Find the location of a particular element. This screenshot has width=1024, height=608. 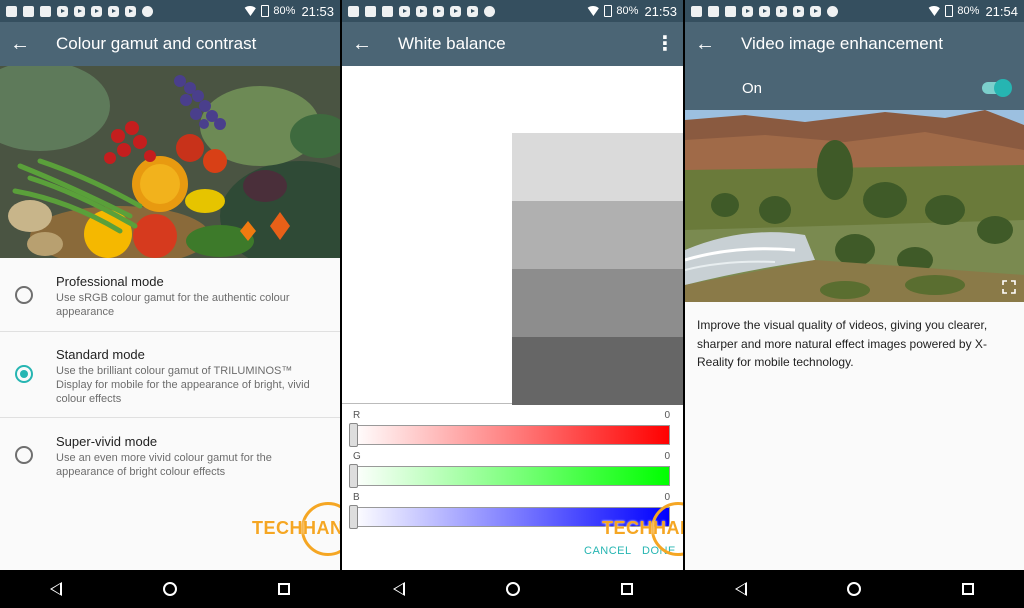

more-options-icon: ⋮ is located at coordinates (665, 44).